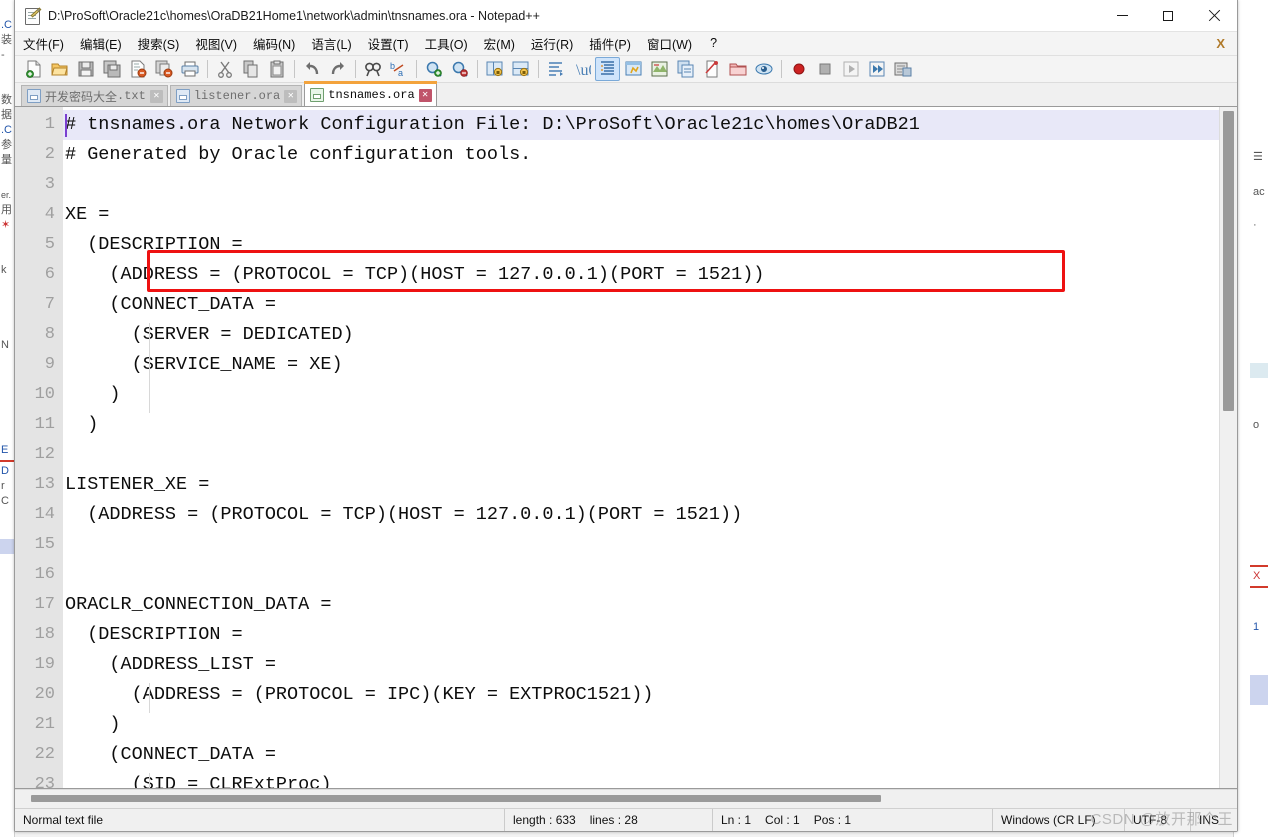 This screenshot has height=837, width=1268. What do you see at coordinates (552, 44) in the screenshot?
I see `menu-run: 运行(R)` at bounding box center [552, 44].